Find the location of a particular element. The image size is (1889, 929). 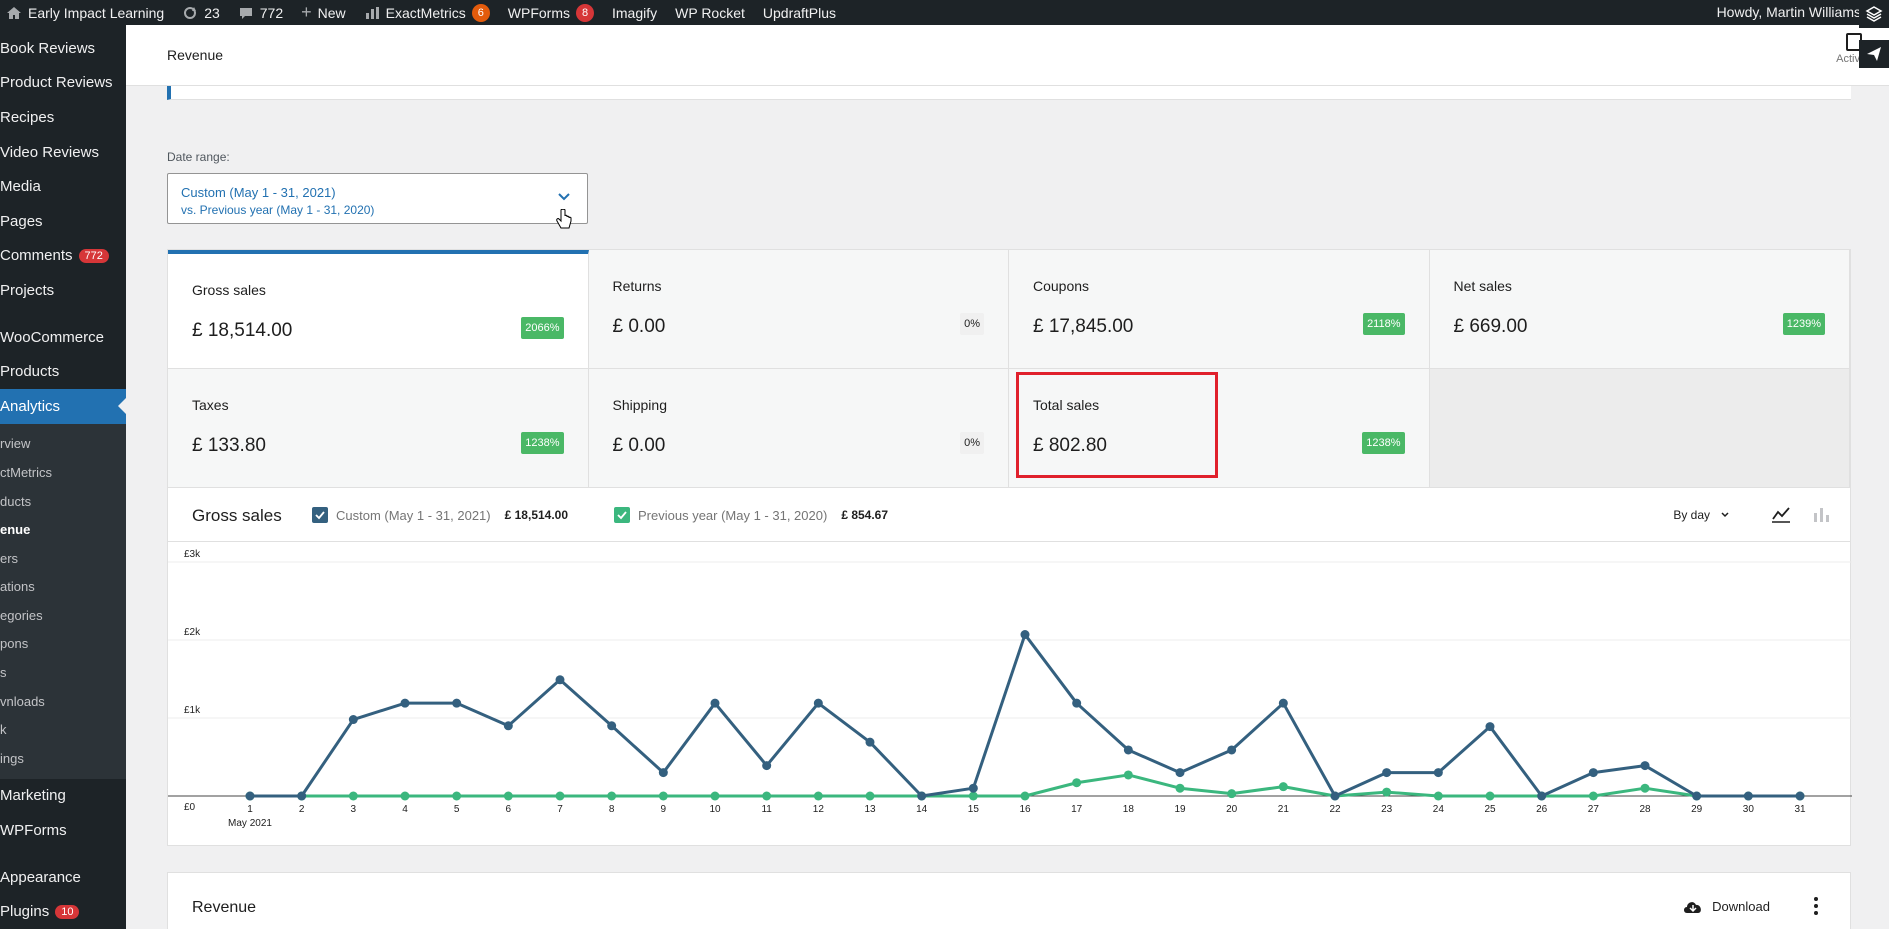

sidebar-item-projects: Projects is located at coordinates (63, 290).